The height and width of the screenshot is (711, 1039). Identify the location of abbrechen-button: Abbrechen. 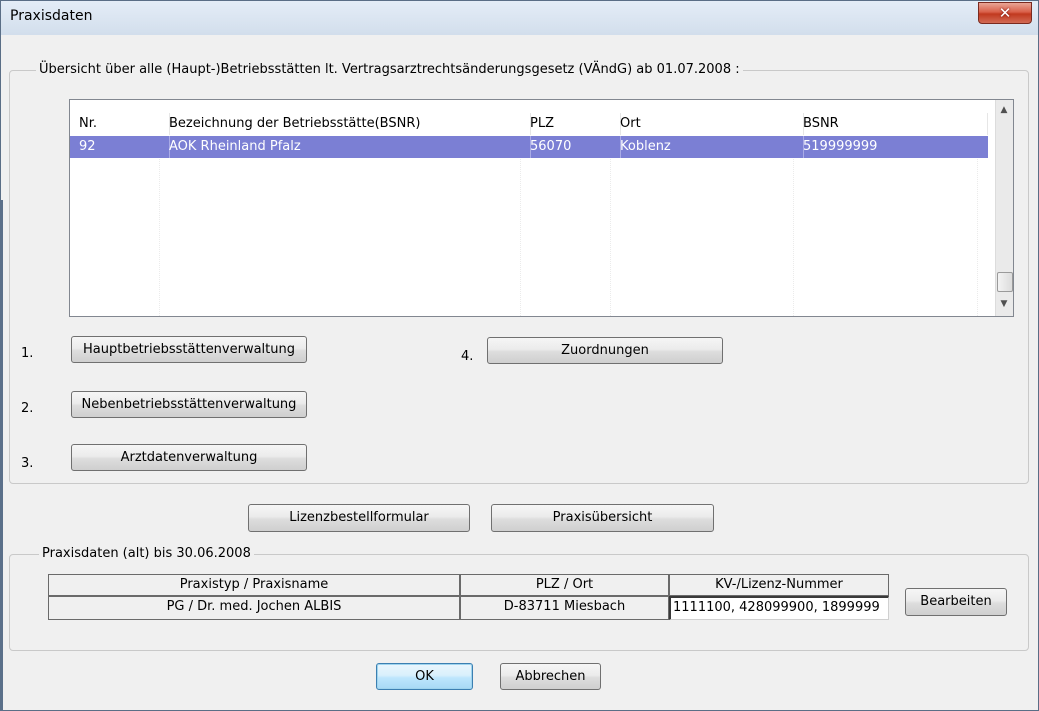
(550, 676).